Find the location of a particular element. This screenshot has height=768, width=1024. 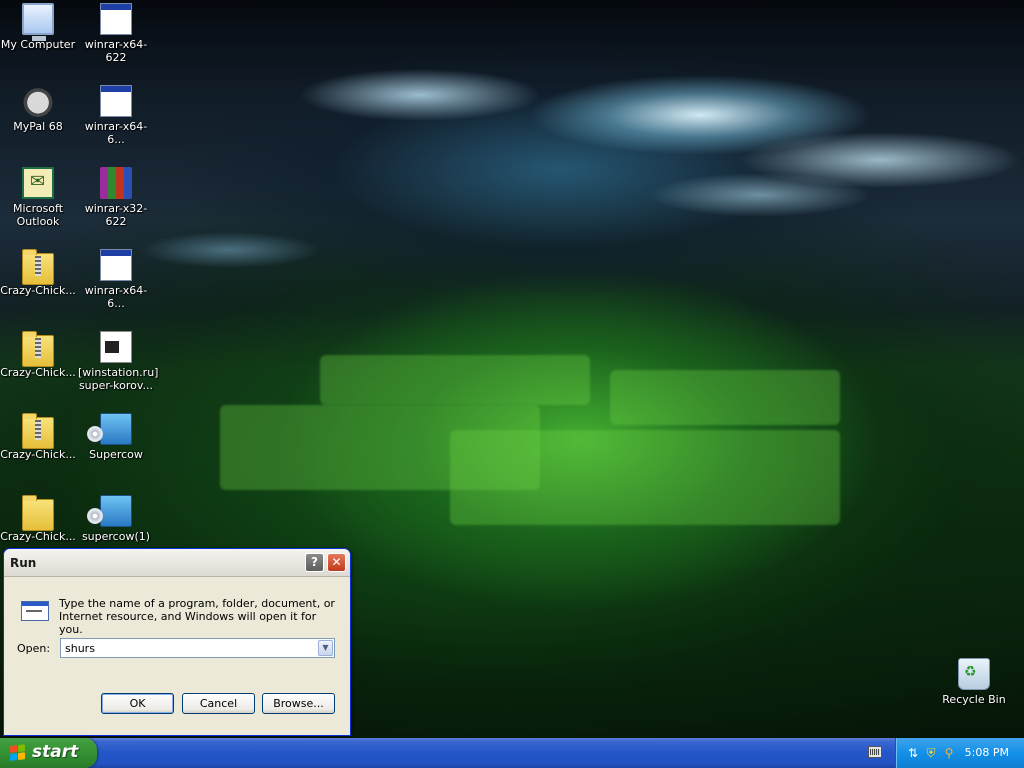

cancel-button: Cancel is located at coordinates (218, 703).